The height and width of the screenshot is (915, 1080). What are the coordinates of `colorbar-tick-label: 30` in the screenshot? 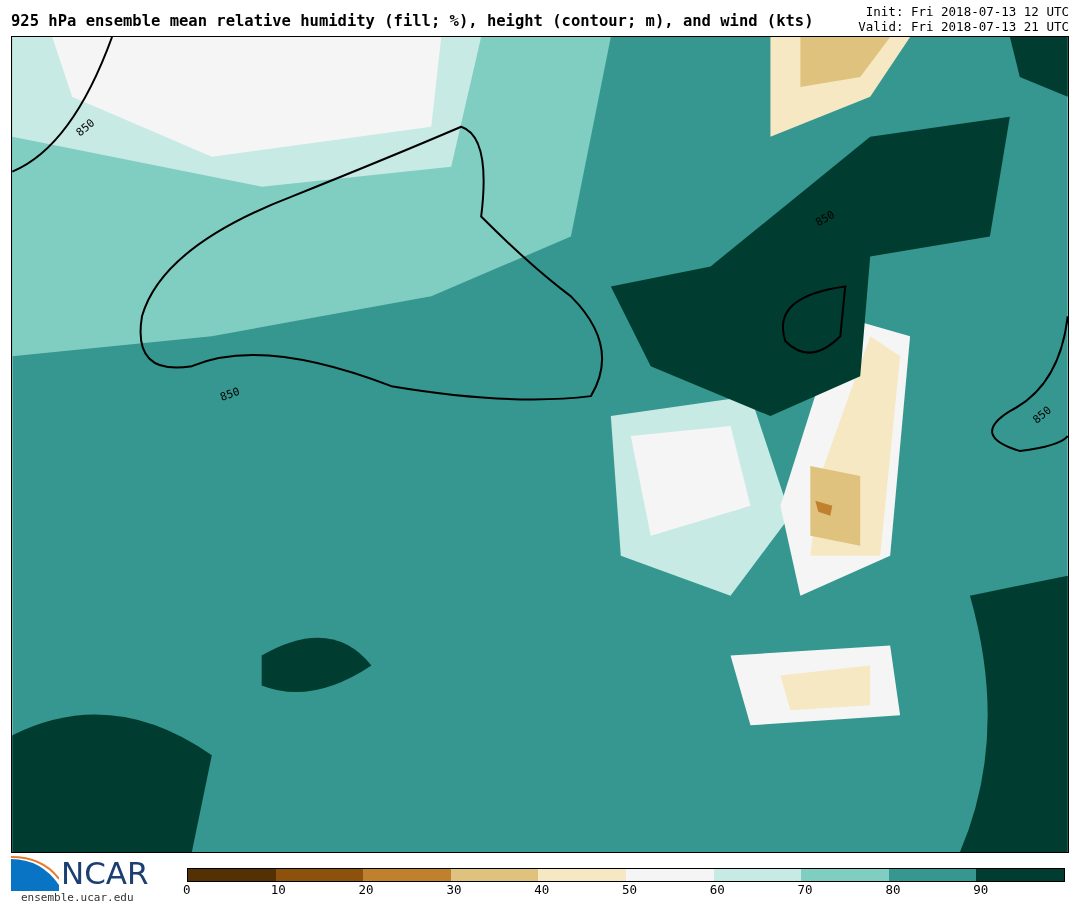 It's located at (454, 889).